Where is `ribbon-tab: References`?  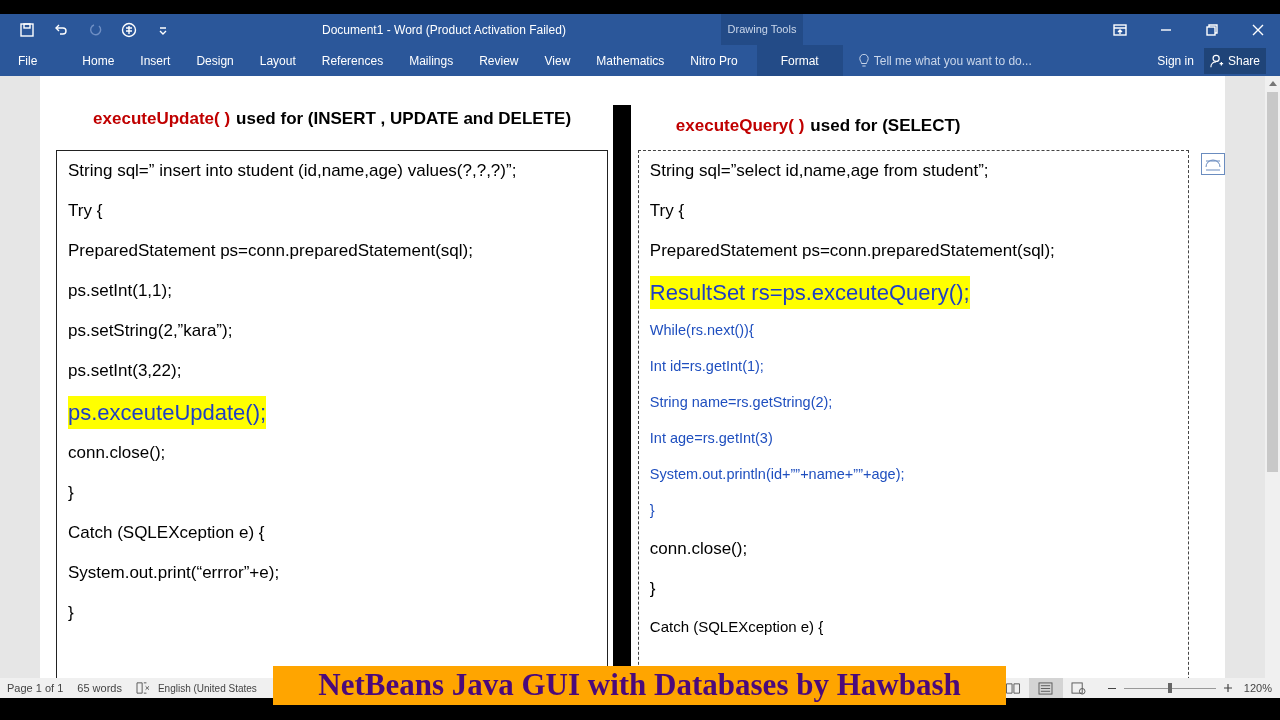 ribbon-tab: References is located at coordinates (352, 60).